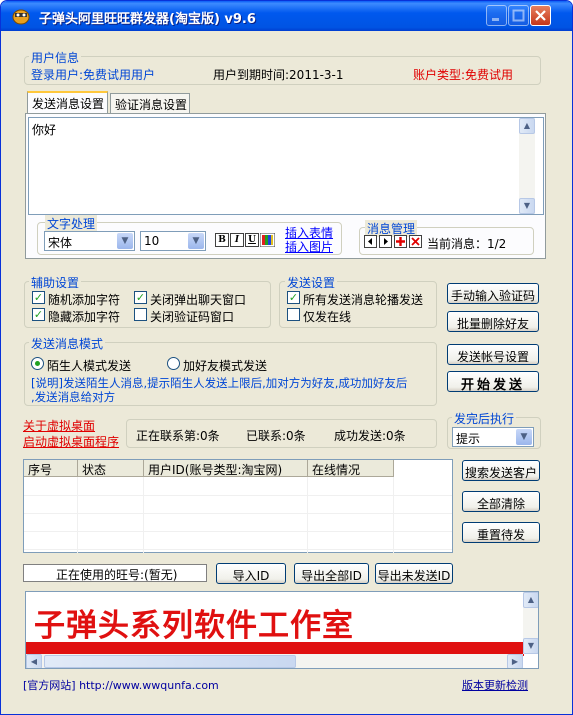 This screenshot has width=573, height=715. I want to click on banner-panel: 子弹头系列软件工作室 ▲ ▼ ◀ ▶, so click(282, 630).